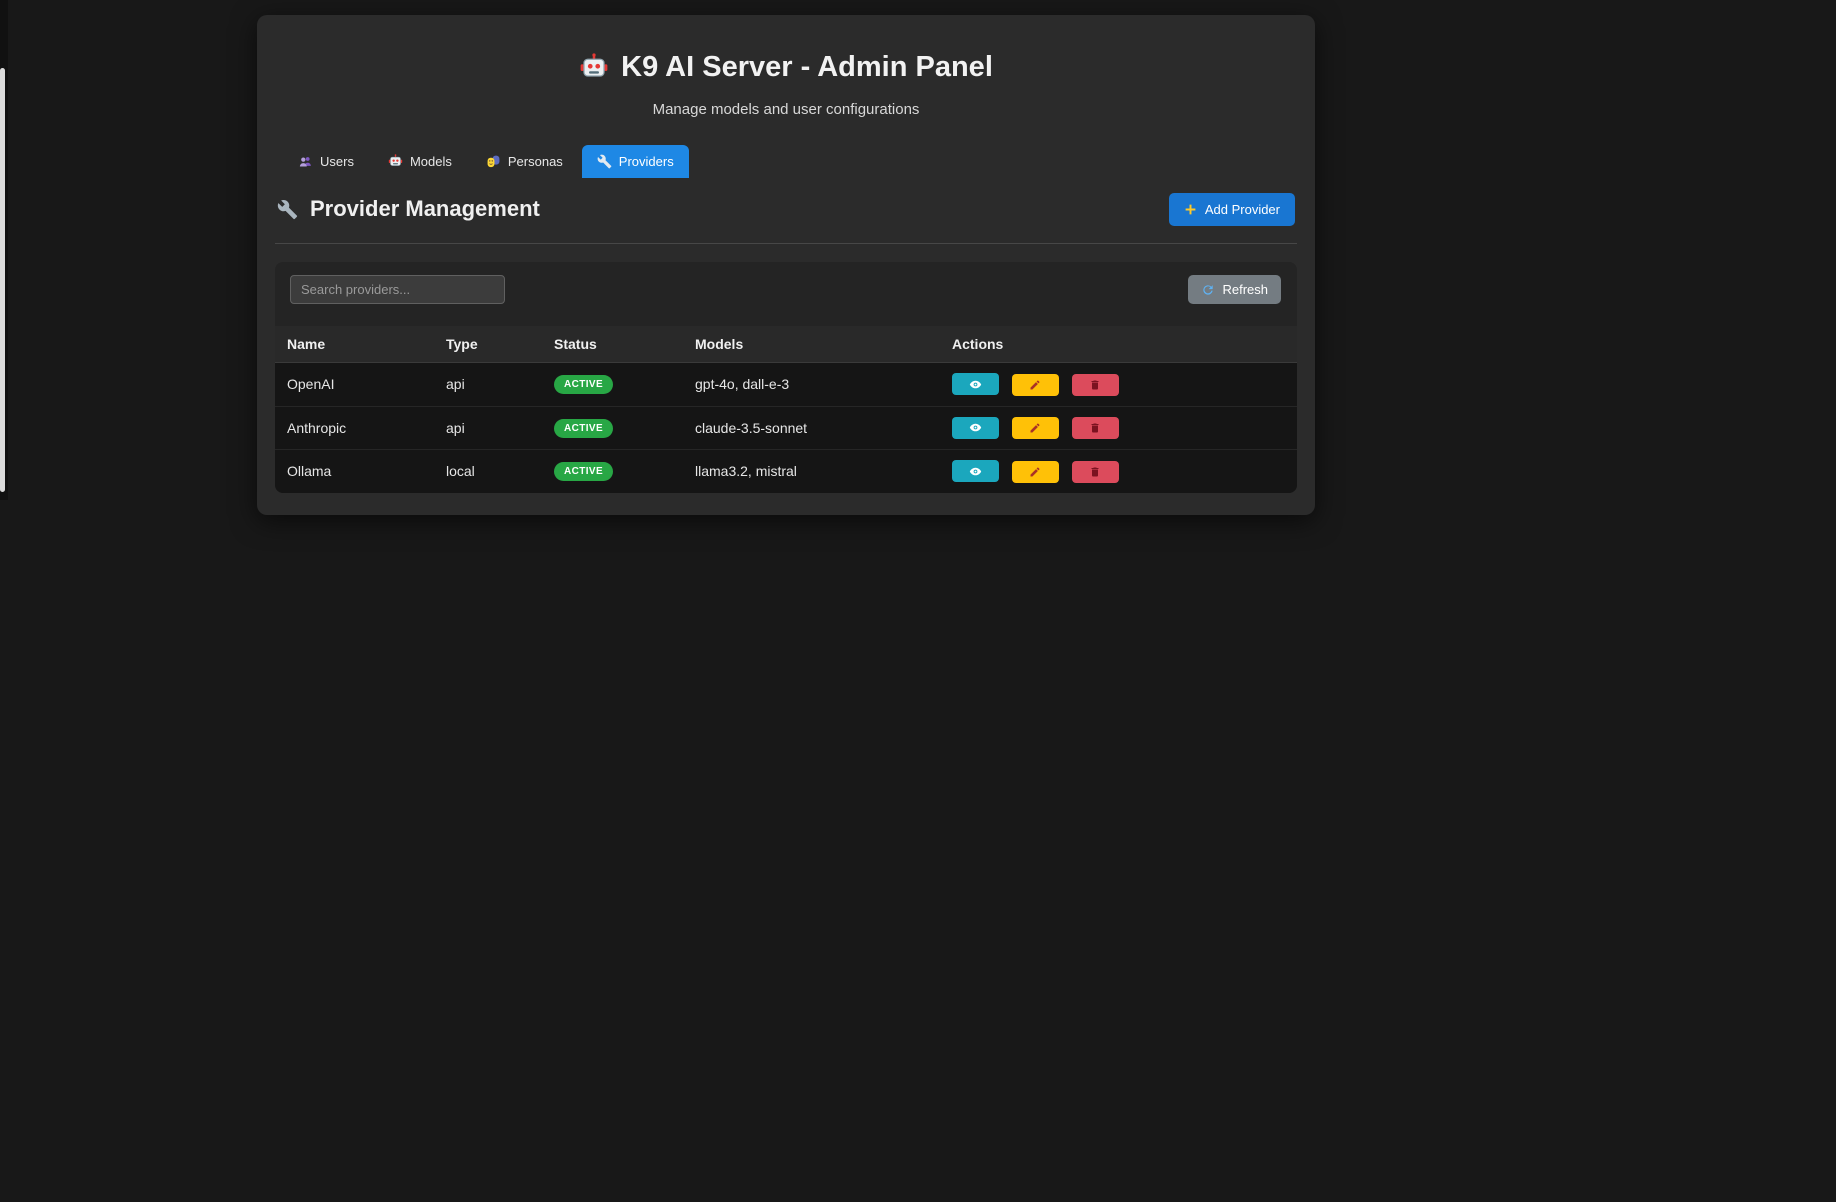  I want to click on tab-label: Personas, so click(535, 161).